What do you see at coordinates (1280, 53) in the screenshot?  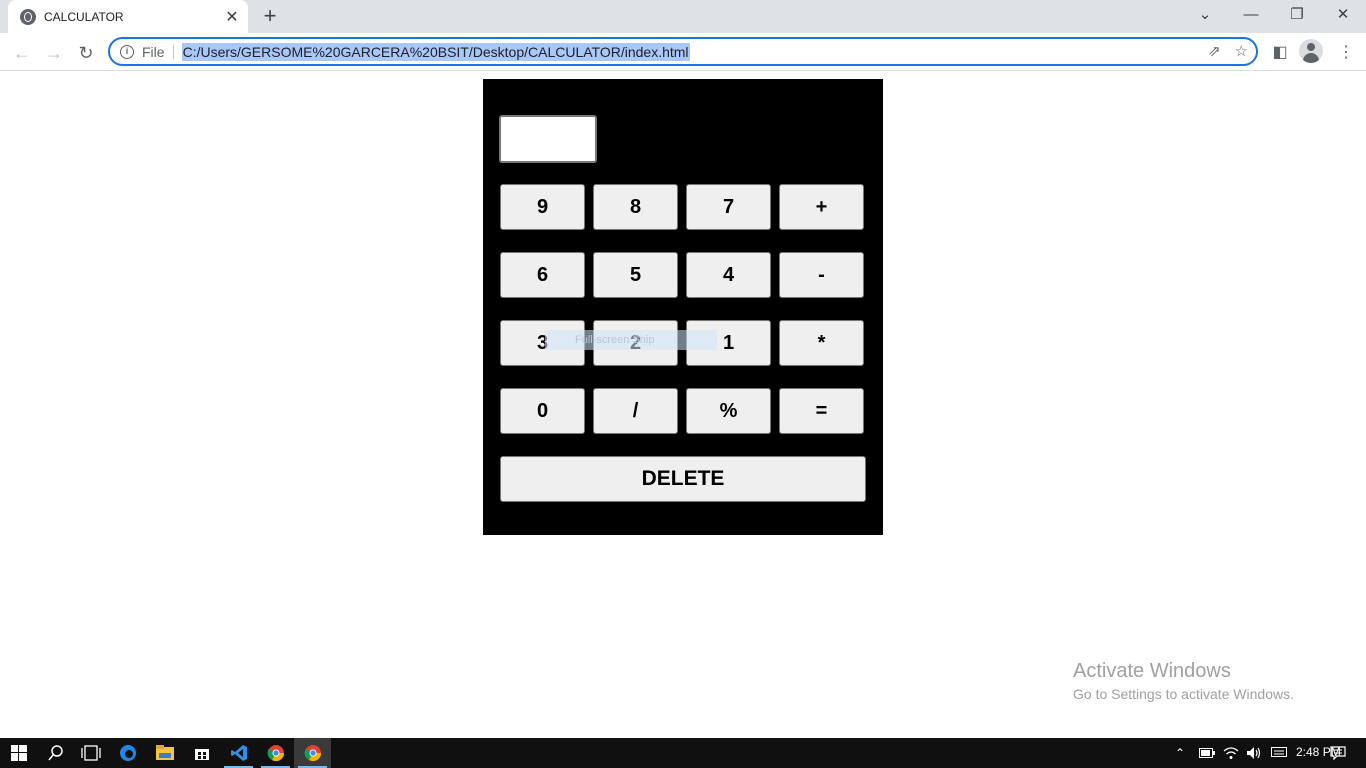 I see `side-panel-icon: ◧` at bounding box center [1280, 53].